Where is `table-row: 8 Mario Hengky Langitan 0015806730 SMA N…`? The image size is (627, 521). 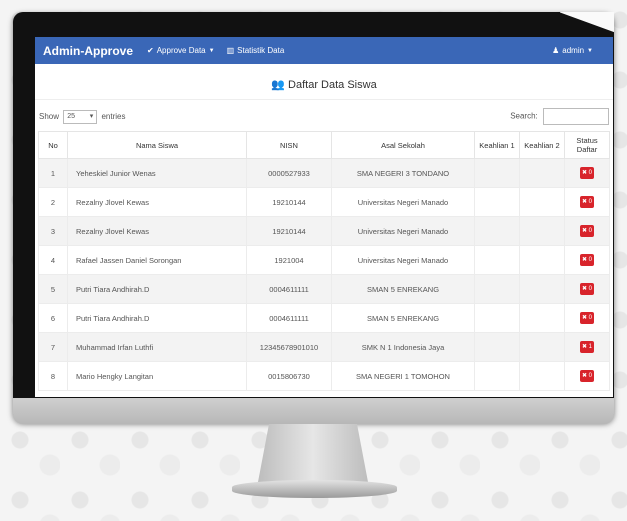 table-row: 8 Mario Hengky Langitan 0015806730 SMA N… is located at coordinates (324, 376).